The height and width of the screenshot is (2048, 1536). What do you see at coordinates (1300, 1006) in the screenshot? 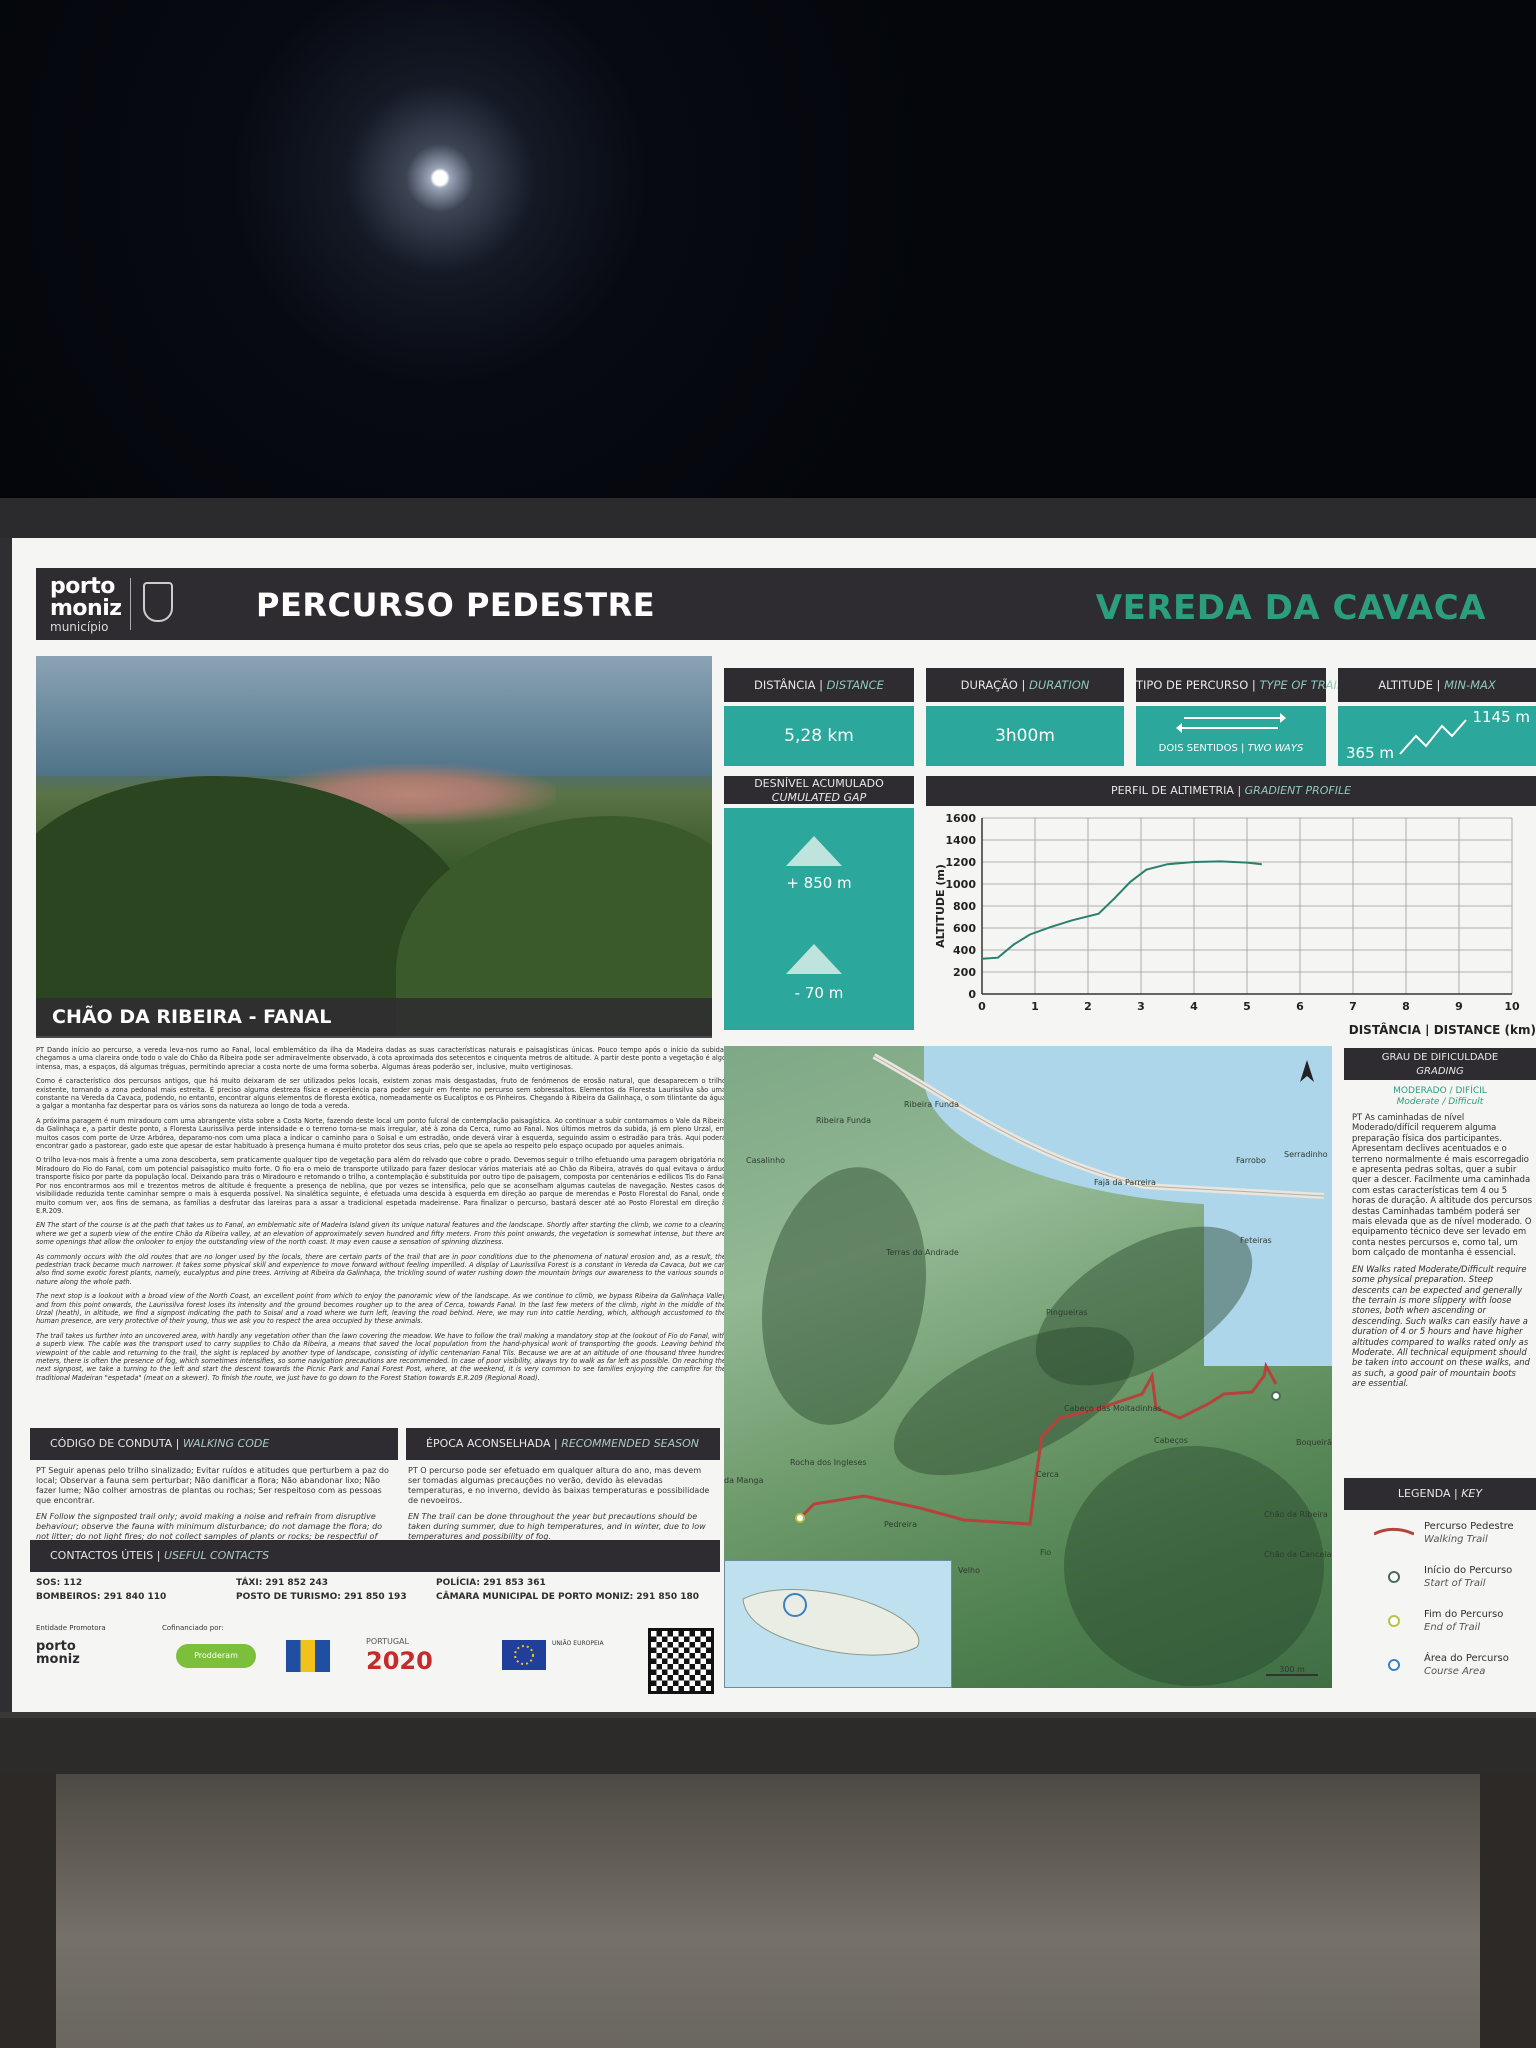
I see `x-tick-label: 6` at bounding box center [1300, 1006].